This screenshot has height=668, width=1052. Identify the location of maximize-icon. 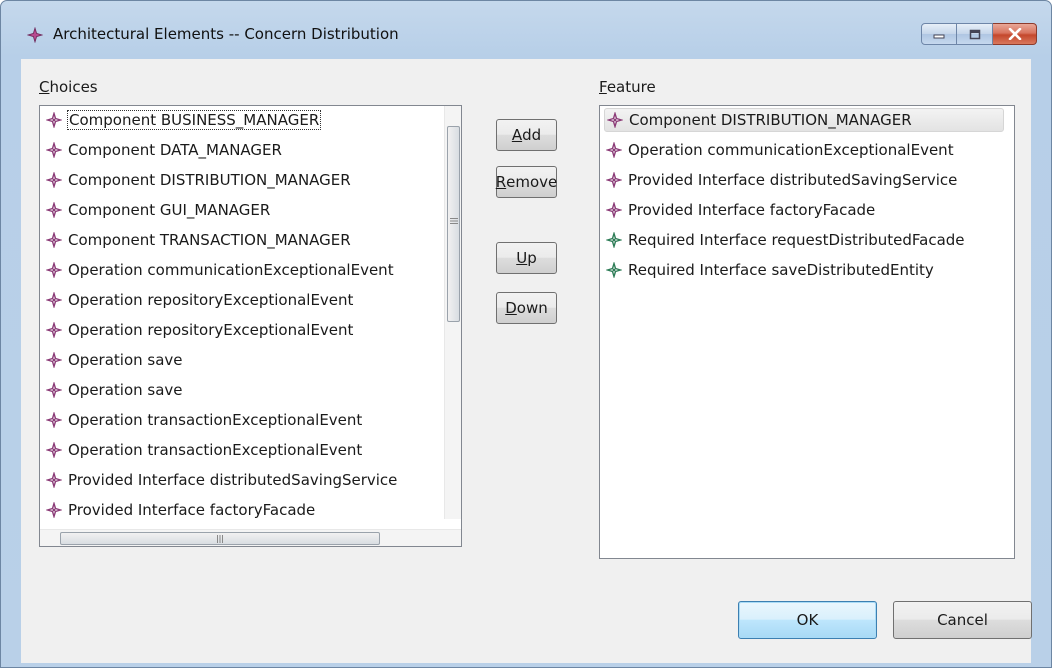
(974, 34).